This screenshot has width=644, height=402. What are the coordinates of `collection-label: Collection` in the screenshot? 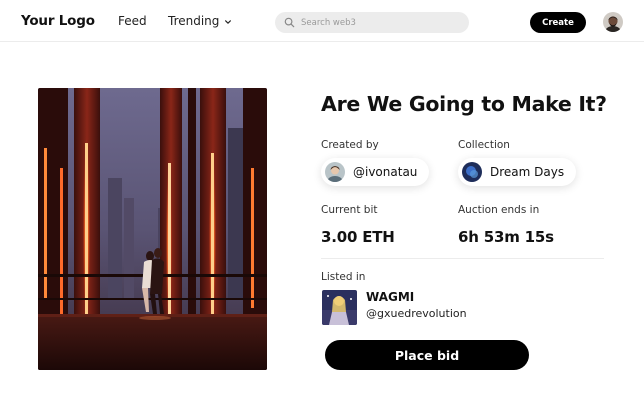 It's located at (484, 145).